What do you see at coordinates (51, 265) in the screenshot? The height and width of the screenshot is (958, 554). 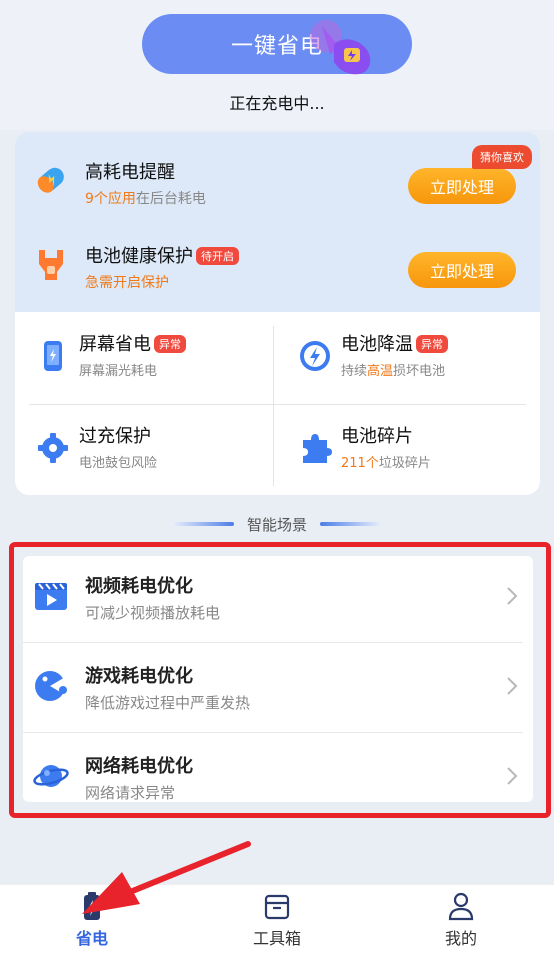 I see `wrench-shield-icon` at bounding box center [51, 265].